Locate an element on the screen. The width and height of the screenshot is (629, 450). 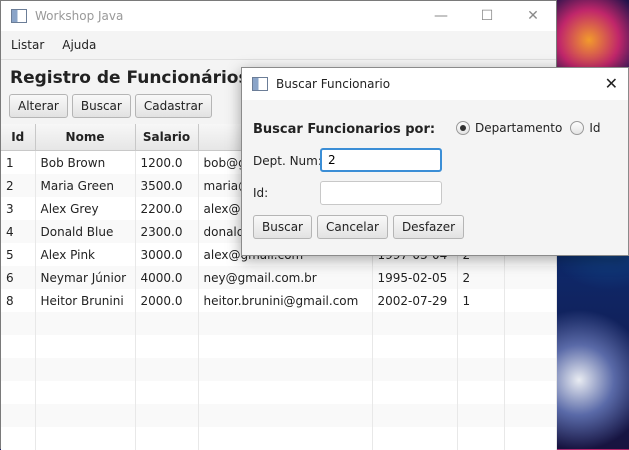
cell-nome: Alex Pink is located at coordinates (85, 254).